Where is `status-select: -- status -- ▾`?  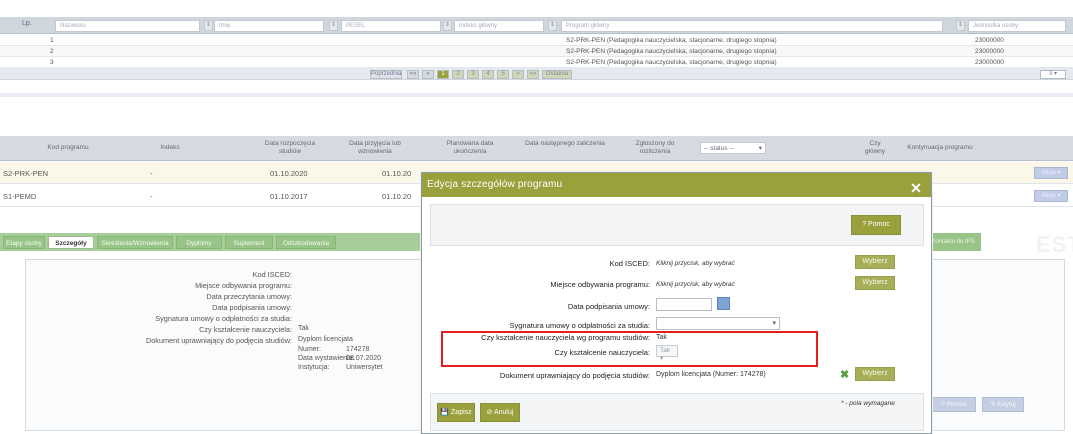
status-select: -- status -- ▾ is located at coordinates (733, 148).